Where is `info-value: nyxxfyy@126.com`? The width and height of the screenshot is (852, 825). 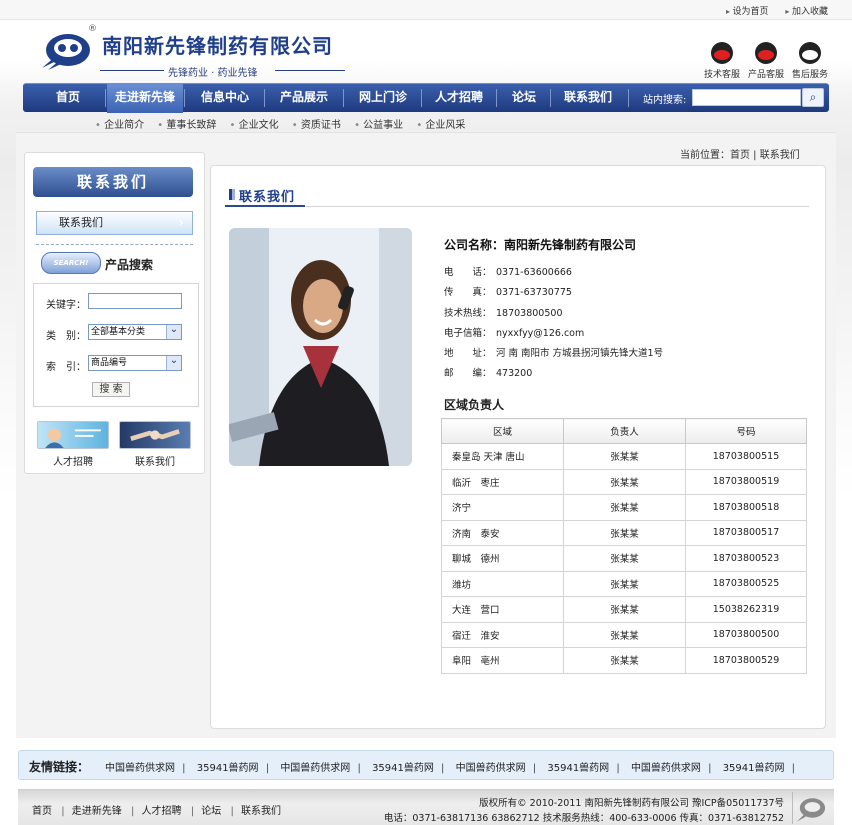
info-value: nyxxfyy@126.com is located at coordinates (540, 333).